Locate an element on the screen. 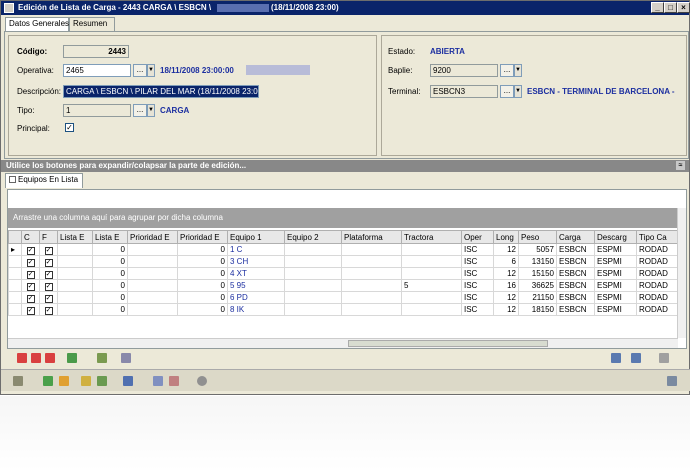 This screenshot has width=690, height=471. tipo-field: 1 is located at coordinates (97, 110).